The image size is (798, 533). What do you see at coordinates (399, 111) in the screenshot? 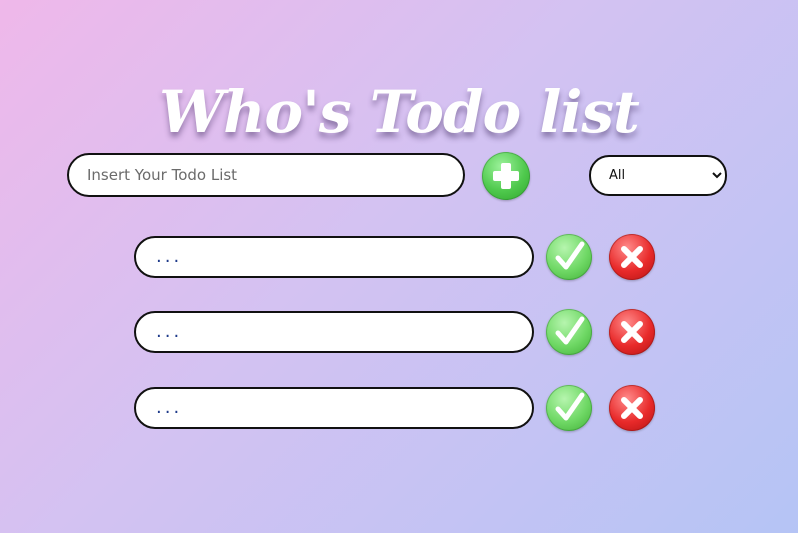
I see `page-title: Who's Todo list` at bounding box center [399, 111].